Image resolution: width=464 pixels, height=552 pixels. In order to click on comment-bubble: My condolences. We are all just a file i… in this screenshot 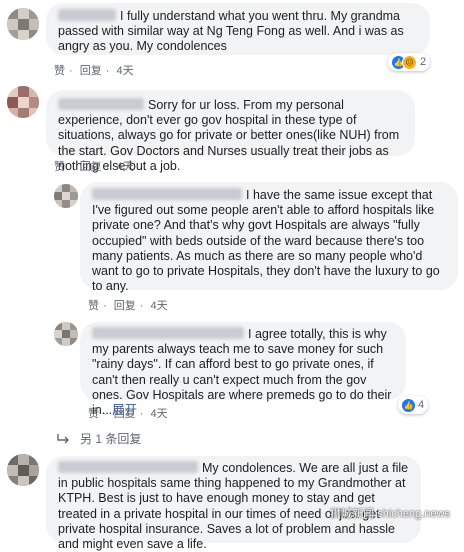, I will do `click(233, 503)`.